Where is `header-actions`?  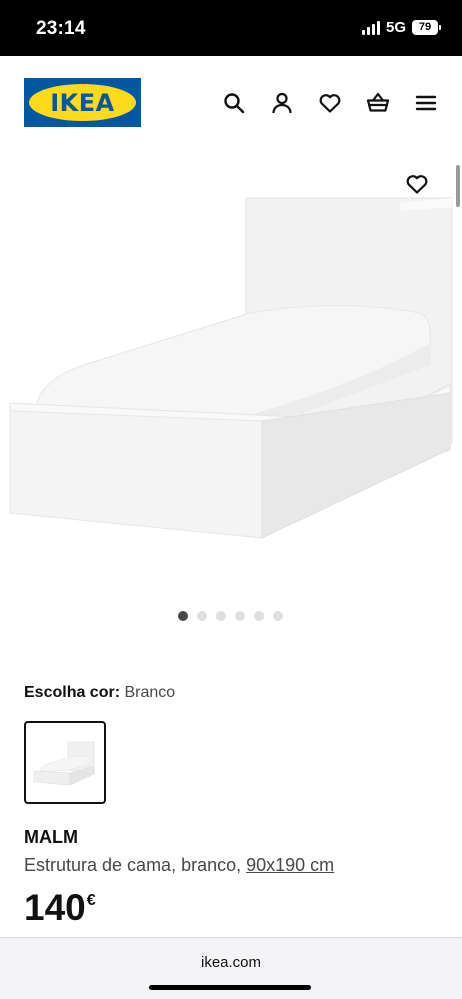 header-actions is located at coordinates (330, 103).